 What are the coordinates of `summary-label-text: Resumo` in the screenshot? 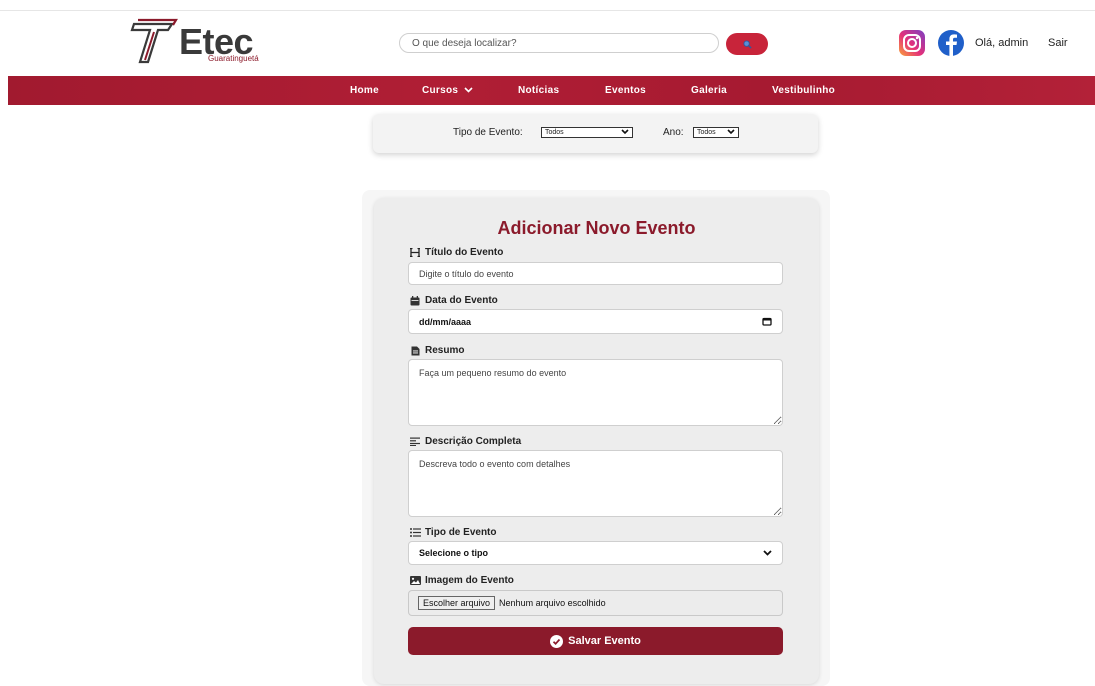 It's located at (445, 350).